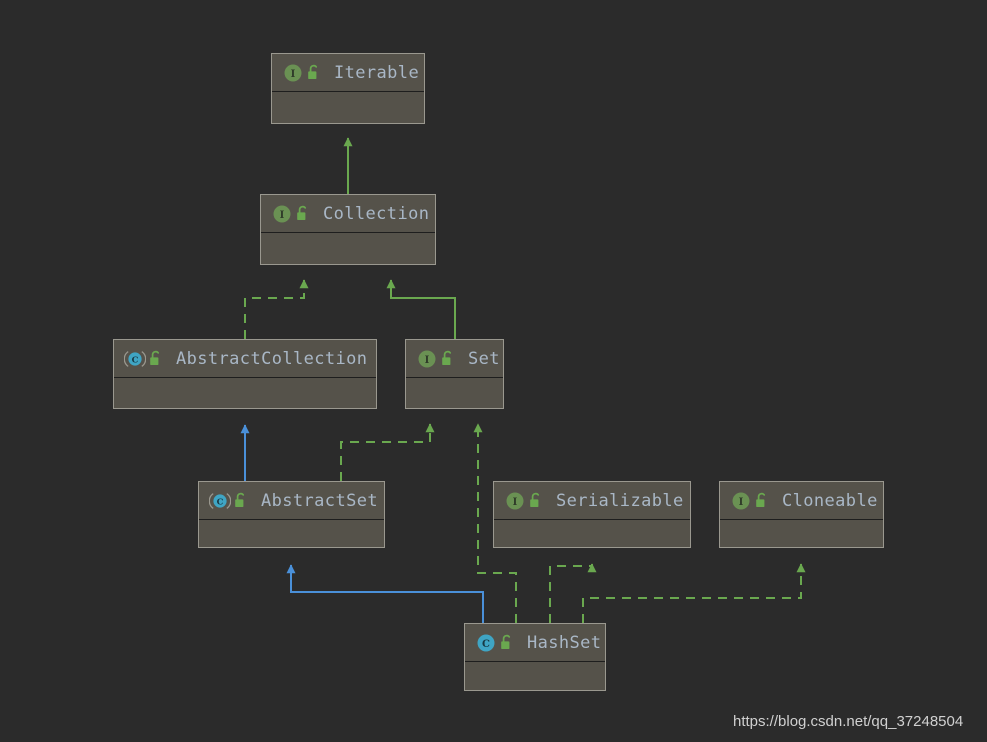 The width and height of the screenshot is (987, 742). I want to click on uml-node-name: Collection, so click(376, 213).